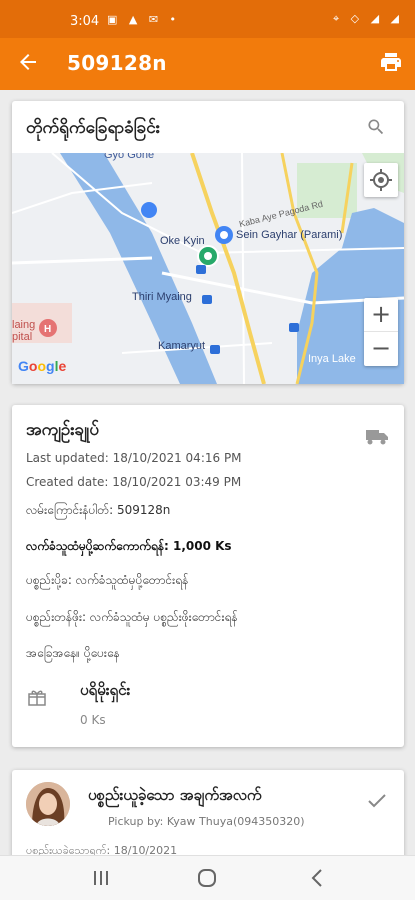 Image resolution: width=415 pixels, height=900 pixels. Describe the element at coordinates (24, 331) in the screenshot. I see `map-label-hospital: laing pital` at that location.